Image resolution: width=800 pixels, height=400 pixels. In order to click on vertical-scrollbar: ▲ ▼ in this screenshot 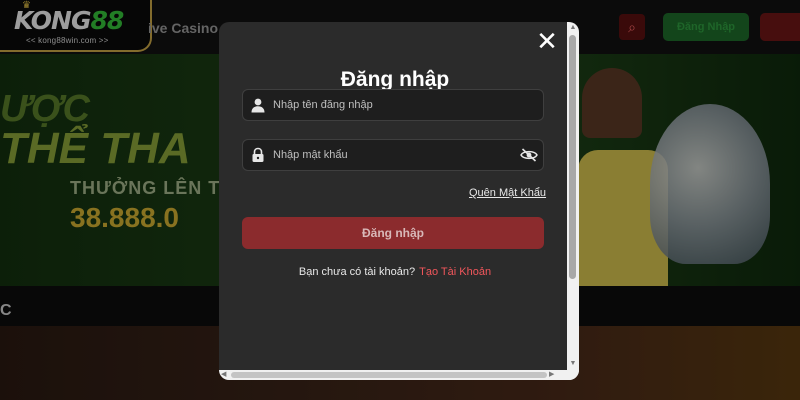, I will do `click(573, 201)`.